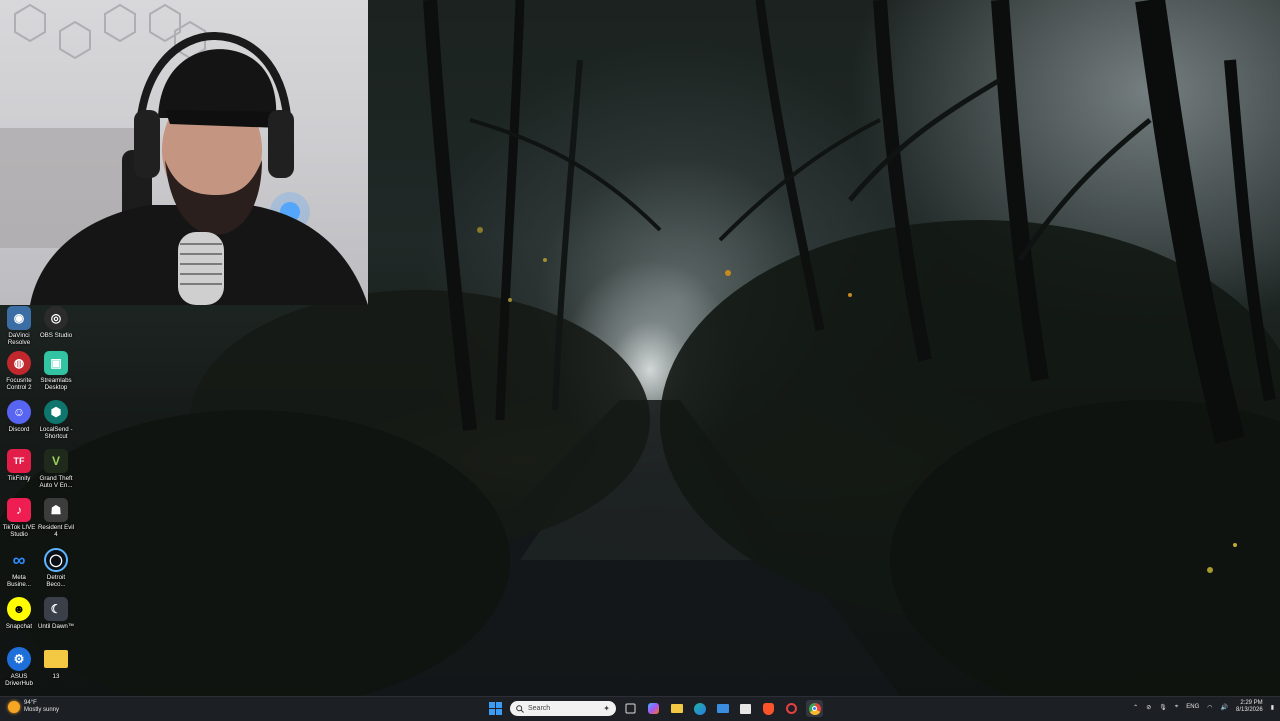 Image resolution: width=1280 pixels, height=721 pixels. What do you see at coordinates (1224, 707) in the screenshot?
I see `volume-icon: 🔊` at bounding box center [1224, 707].